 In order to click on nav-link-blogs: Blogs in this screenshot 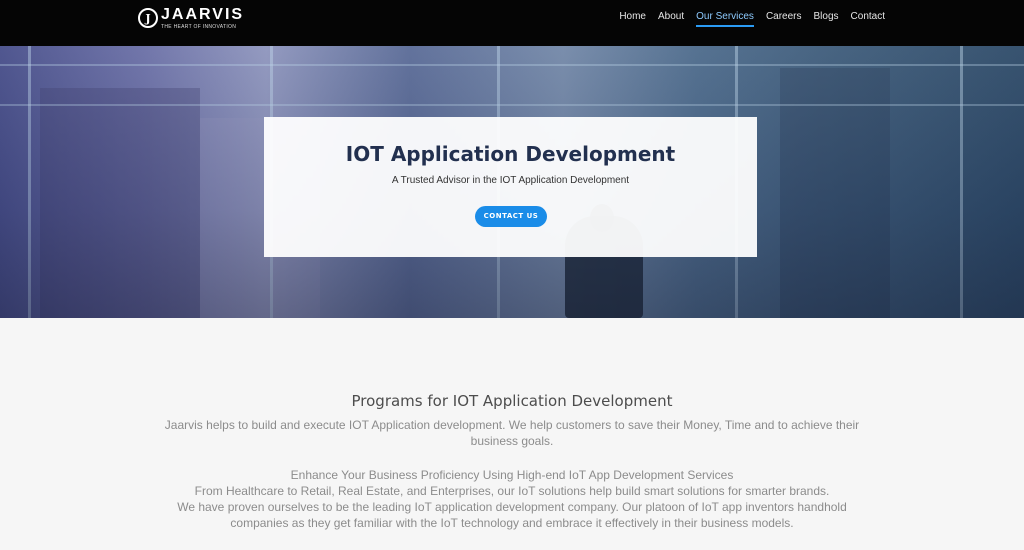, I will do `click(826, 19)`.